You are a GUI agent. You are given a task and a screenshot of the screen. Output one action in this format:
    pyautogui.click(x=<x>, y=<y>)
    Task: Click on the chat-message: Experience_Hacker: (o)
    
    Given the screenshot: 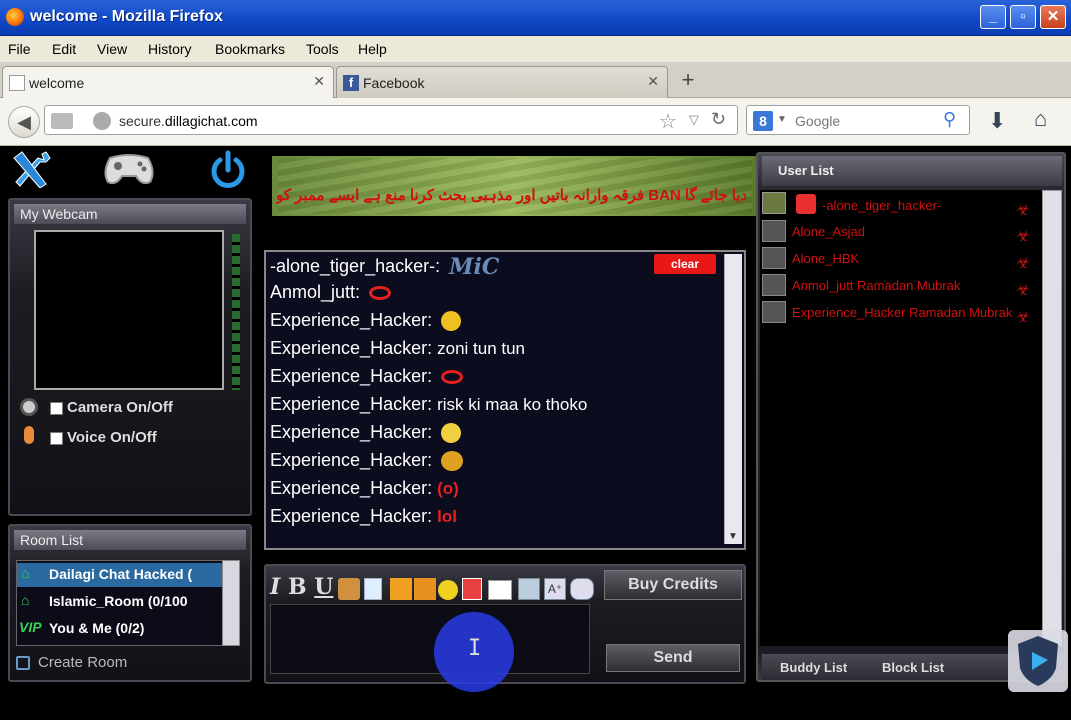 What is the action you would take?
    pyautogui.click(x=364, y=488)
    